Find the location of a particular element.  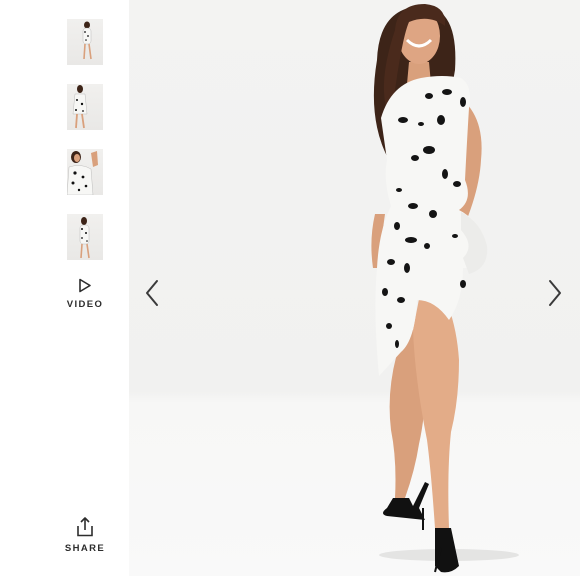

chevron-right-icon is located at coordinates (555, 293).